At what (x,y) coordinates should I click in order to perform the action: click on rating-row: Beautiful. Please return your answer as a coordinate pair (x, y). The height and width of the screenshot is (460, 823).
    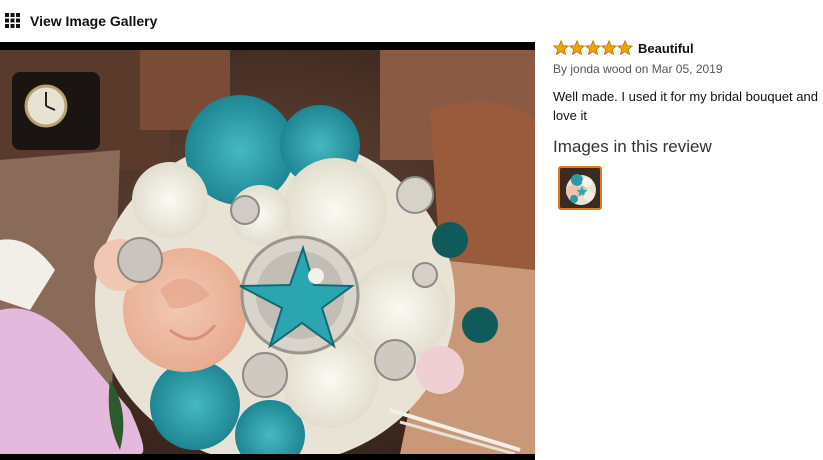
    Looking at the image, I should click on (688, 48).